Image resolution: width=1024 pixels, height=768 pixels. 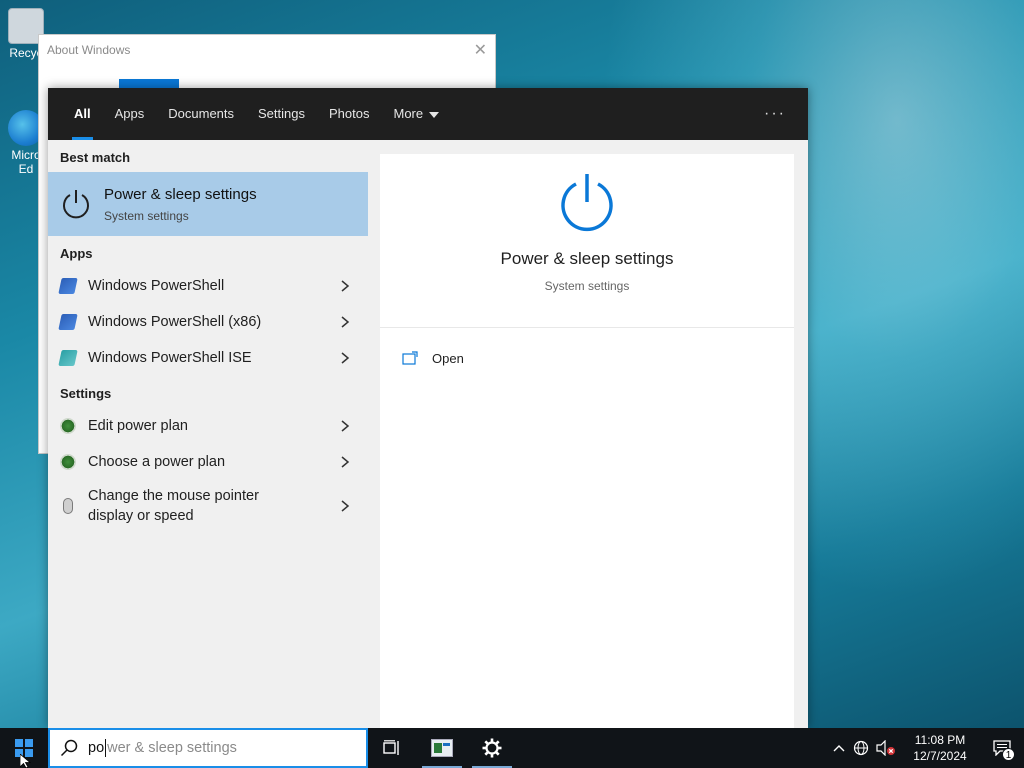 What do you see at coordinates (480, 50) in the screenshot?
I see `close-icon: ✕` at bounding box center [480, 50].